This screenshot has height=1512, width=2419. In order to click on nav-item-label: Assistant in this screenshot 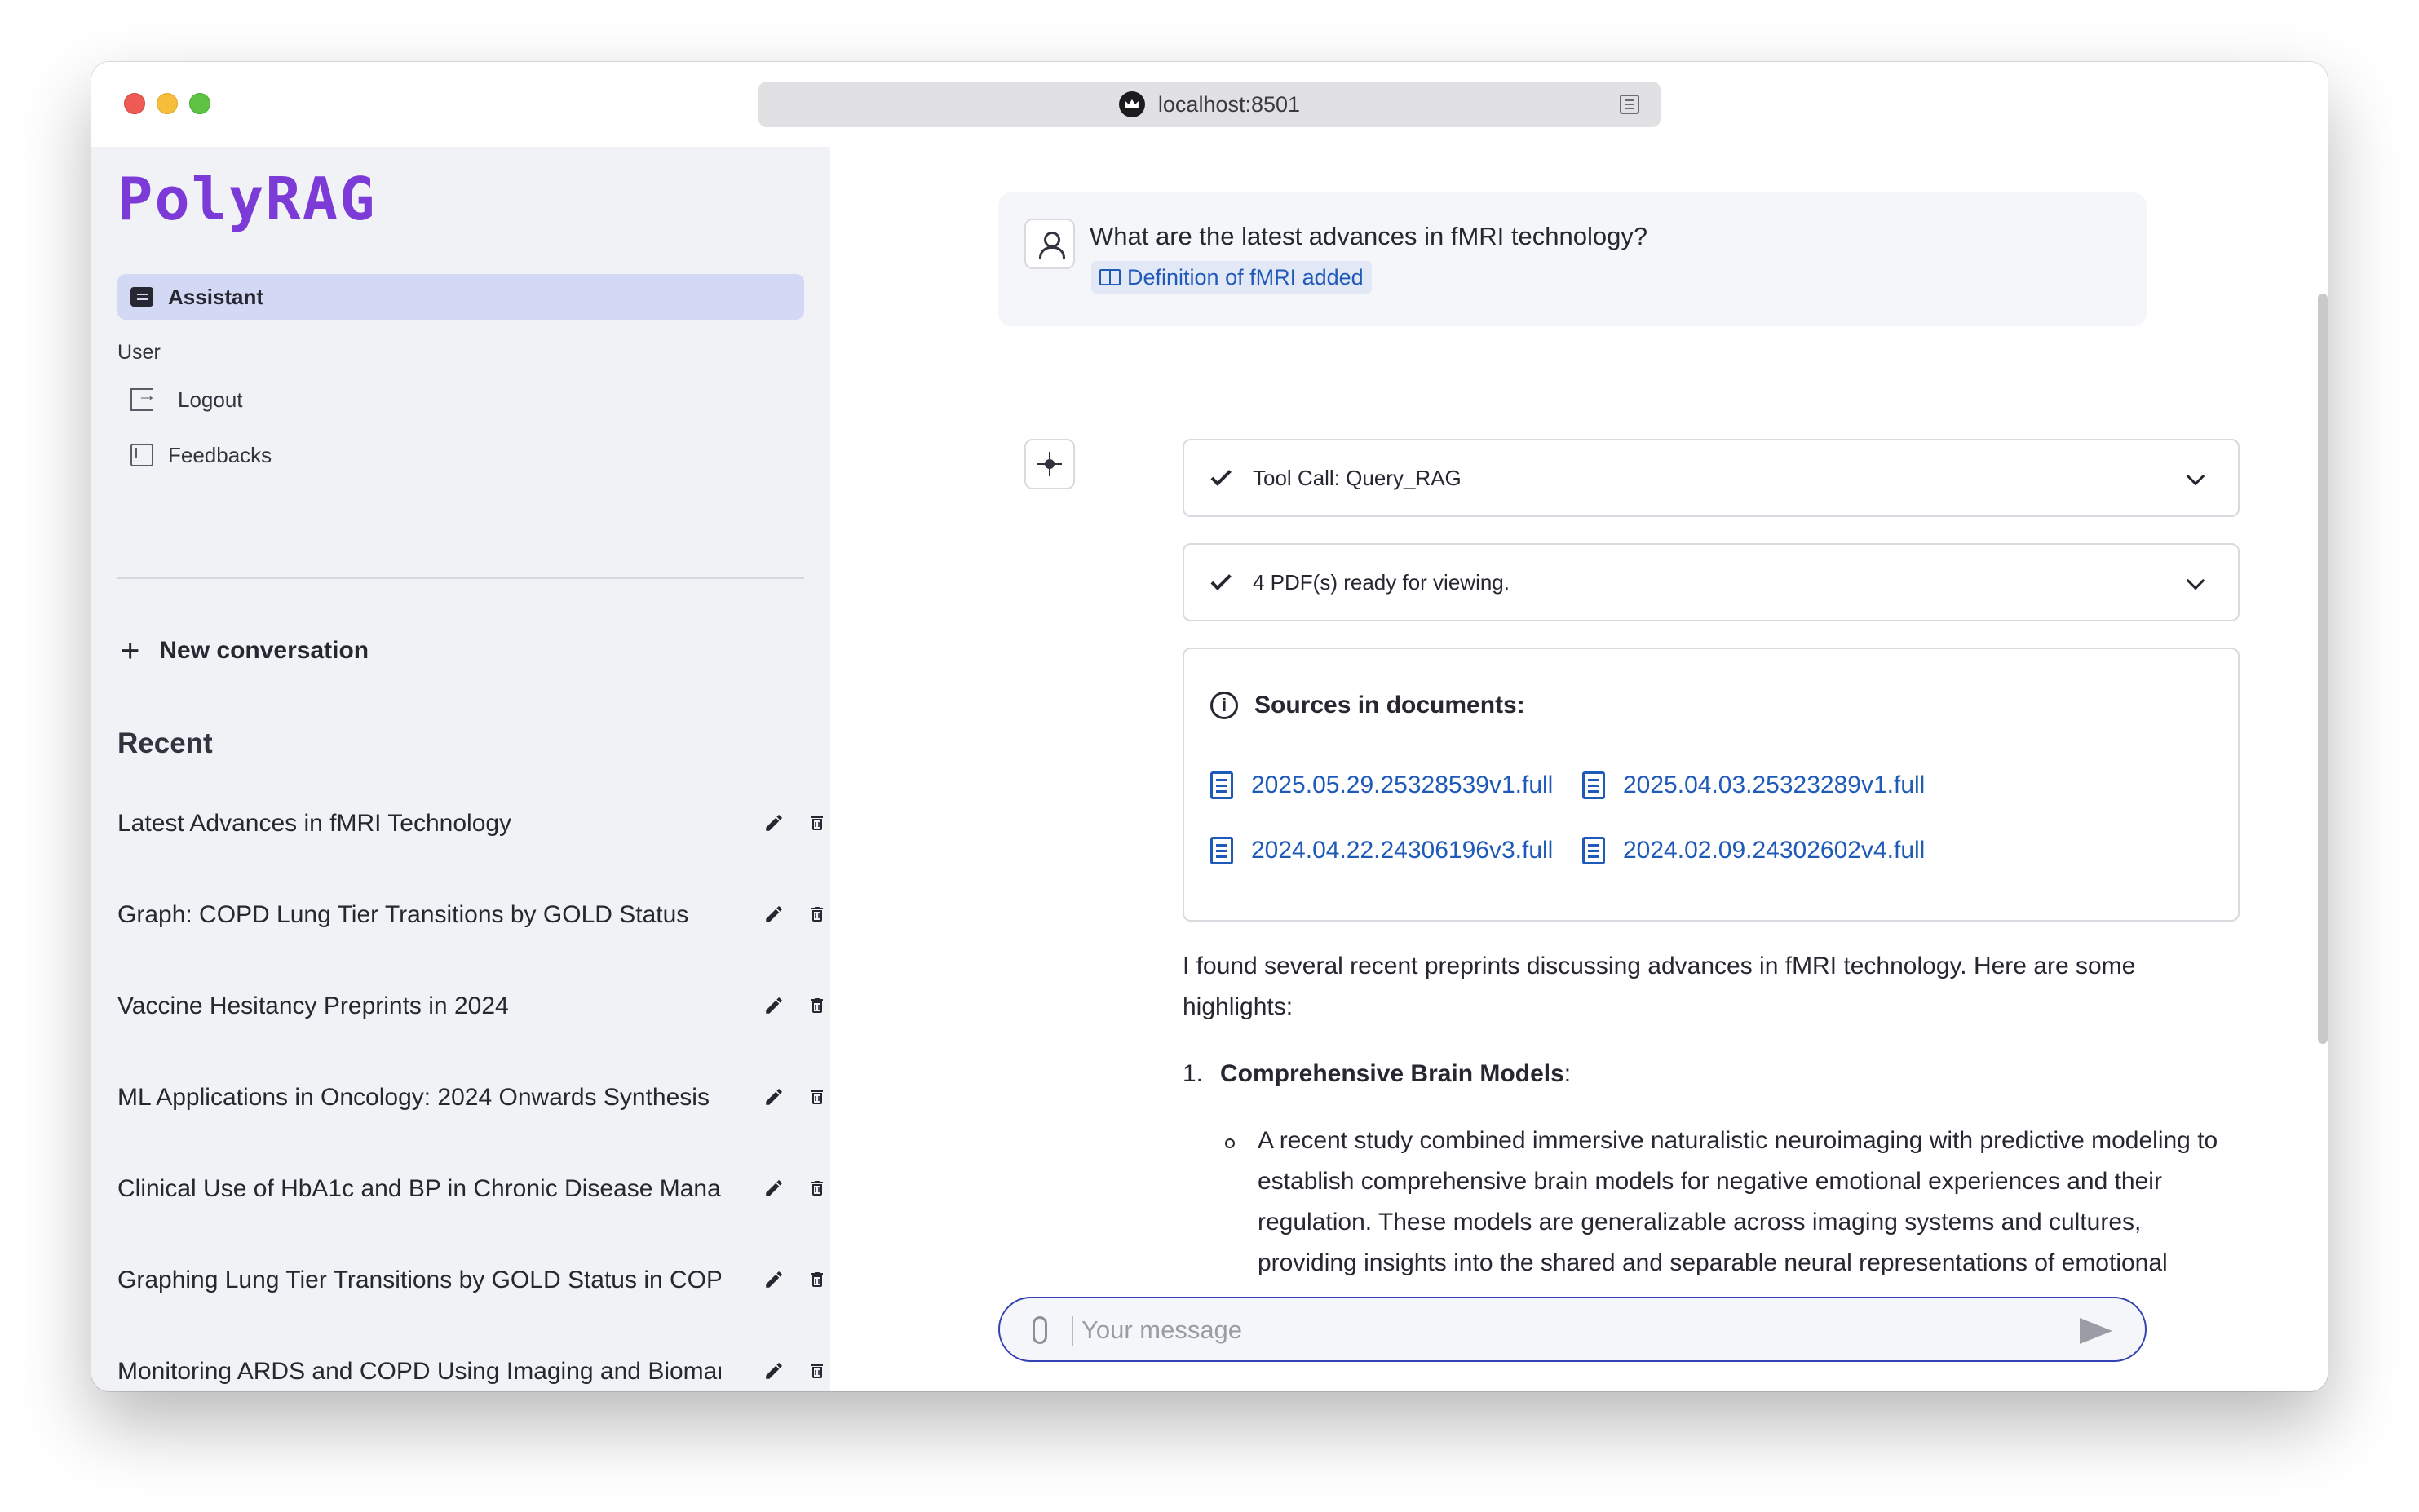, I will do `click(216, 296)`.